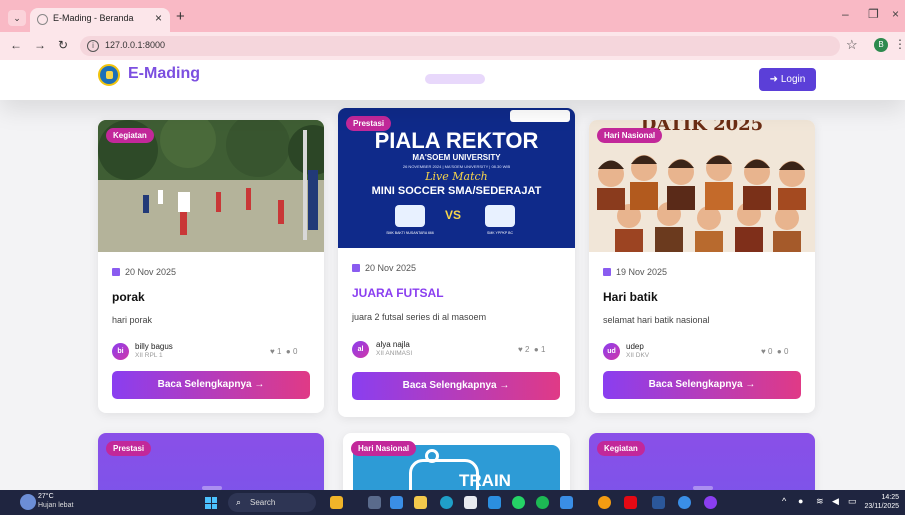  Describe the element at coordinates (180, 16) in the screenshot. I see `new-tab-plus-icon: +` at that location.